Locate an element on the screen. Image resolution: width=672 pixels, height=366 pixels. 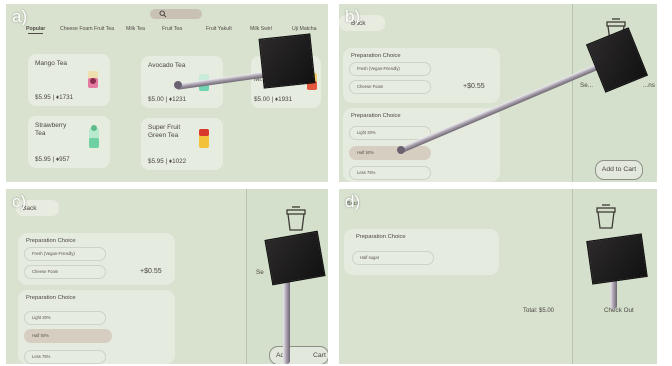
tab-popular: Popular is located at coordinates (35, 29).